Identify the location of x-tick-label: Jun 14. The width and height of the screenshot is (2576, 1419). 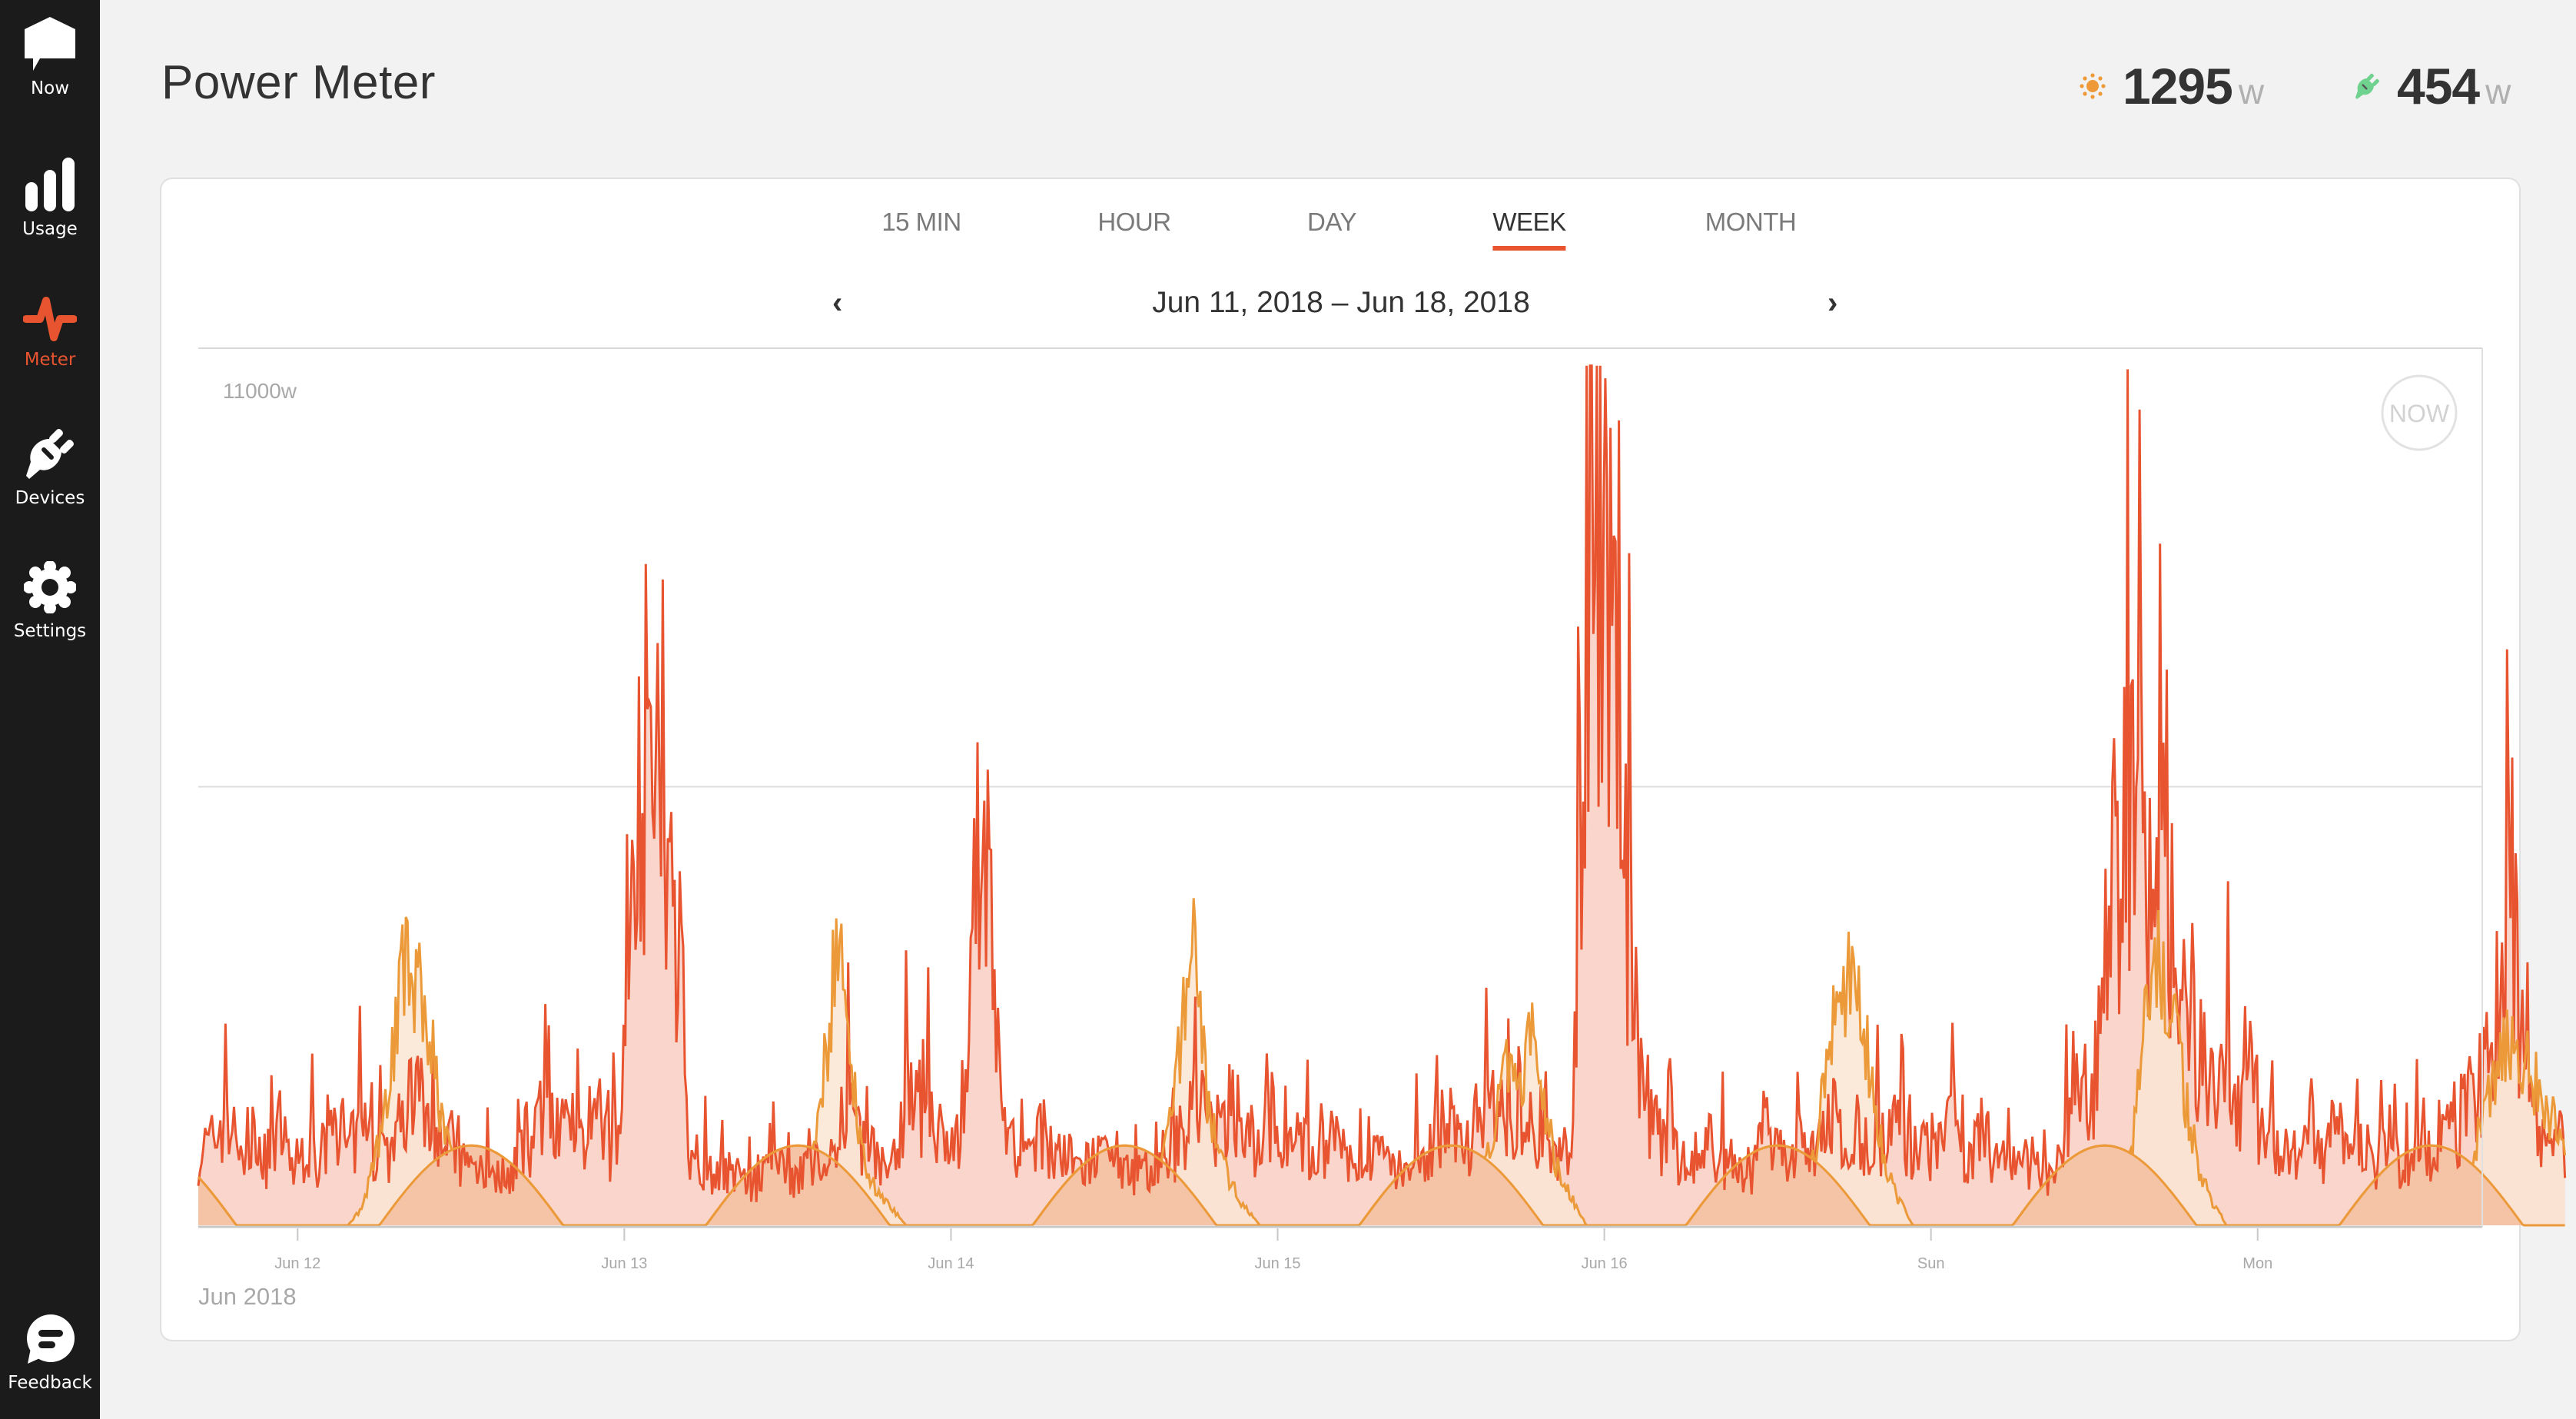
(951, 1263).